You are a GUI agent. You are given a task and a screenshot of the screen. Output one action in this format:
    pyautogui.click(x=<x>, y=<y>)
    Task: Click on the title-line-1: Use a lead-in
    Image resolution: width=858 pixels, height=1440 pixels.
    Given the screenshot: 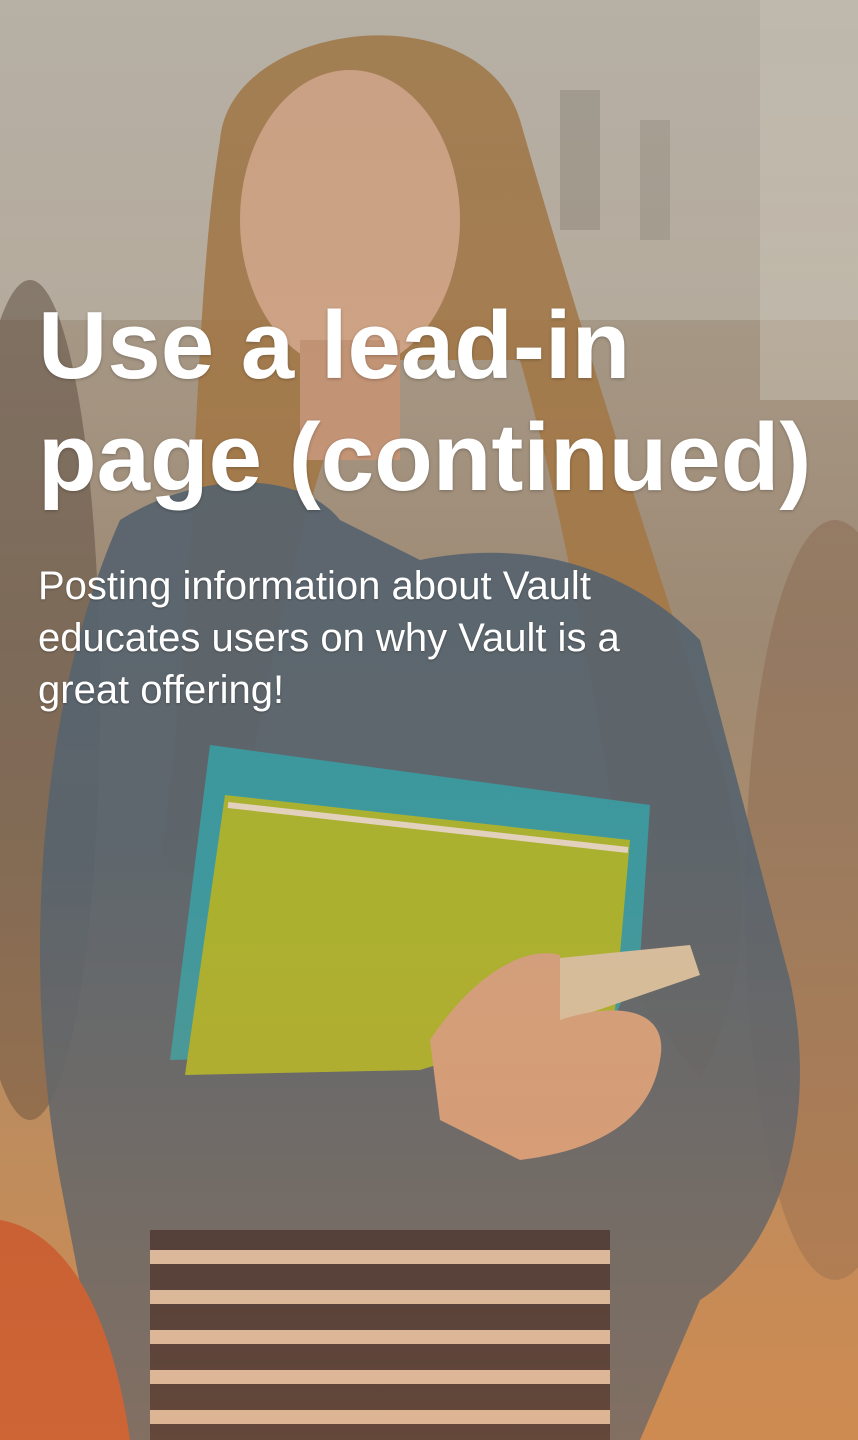 What is the action you would take?
    pyautogui.click(x=334, y=345)
    